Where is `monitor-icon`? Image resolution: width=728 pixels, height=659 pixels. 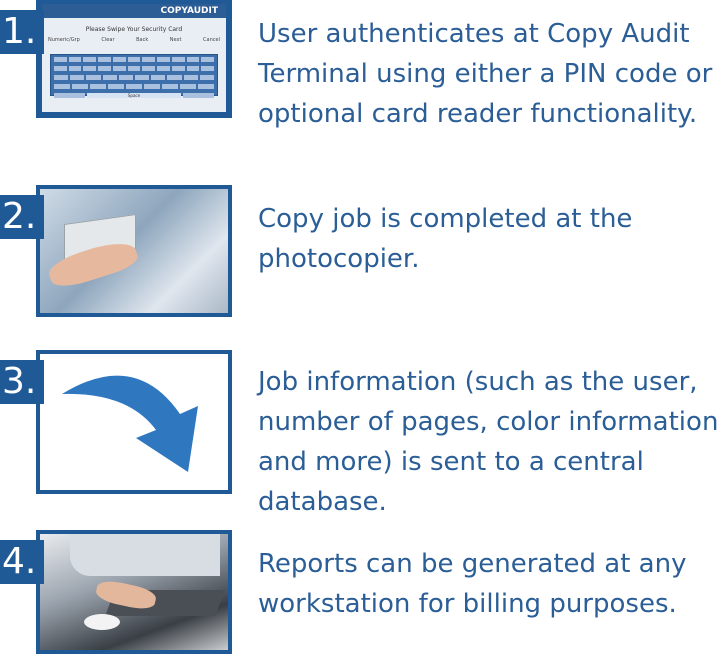
monitor-icon is located at coordinates (145, 555).